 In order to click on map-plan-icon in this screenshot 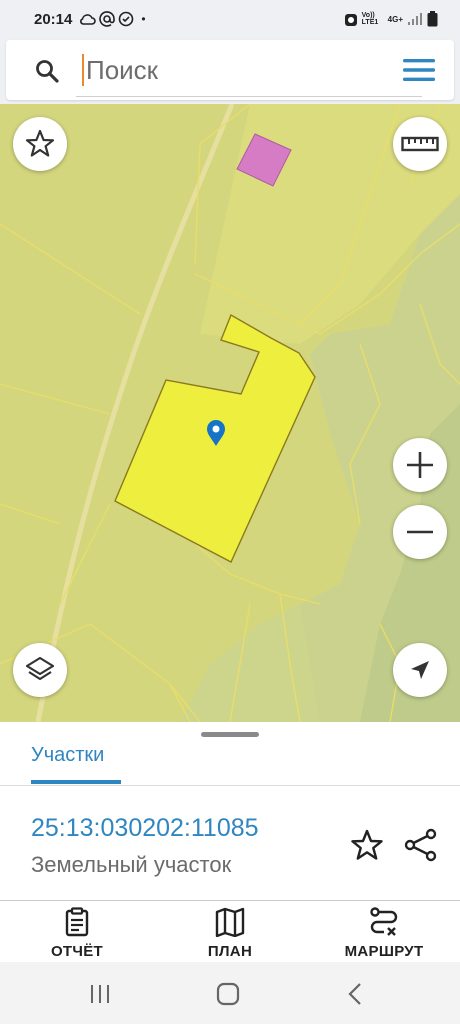, I will do `click(230, 922)`.